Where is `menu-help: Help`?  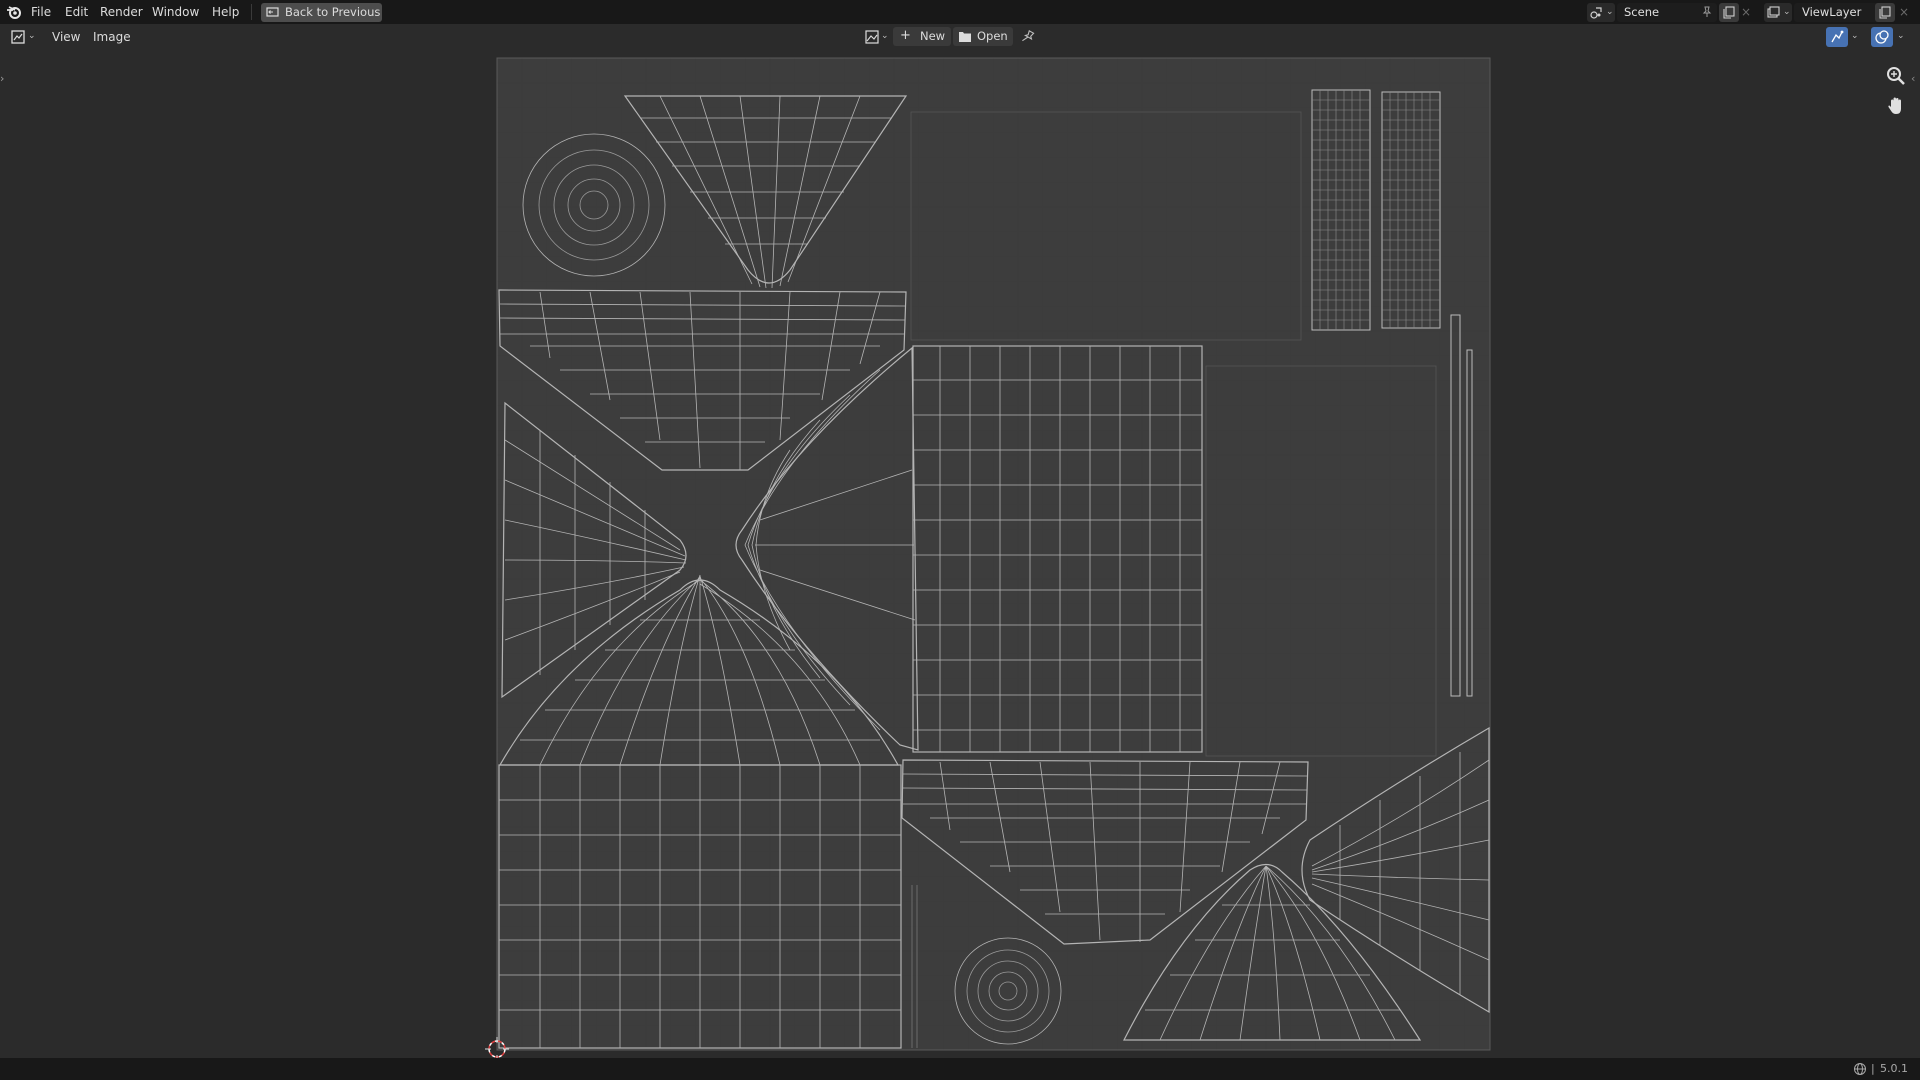 menu-help: Help is located at coordinates (225, 12).